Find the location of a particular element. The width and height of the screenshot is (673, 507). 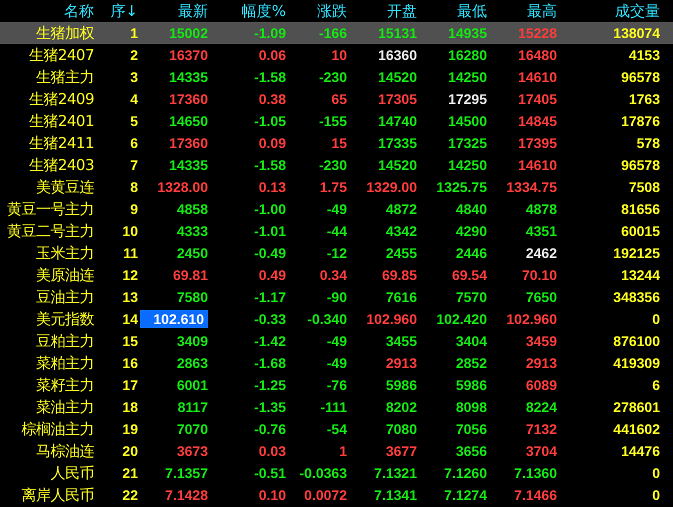

volume-cell: 13244 is located at coordinates (640, 275).